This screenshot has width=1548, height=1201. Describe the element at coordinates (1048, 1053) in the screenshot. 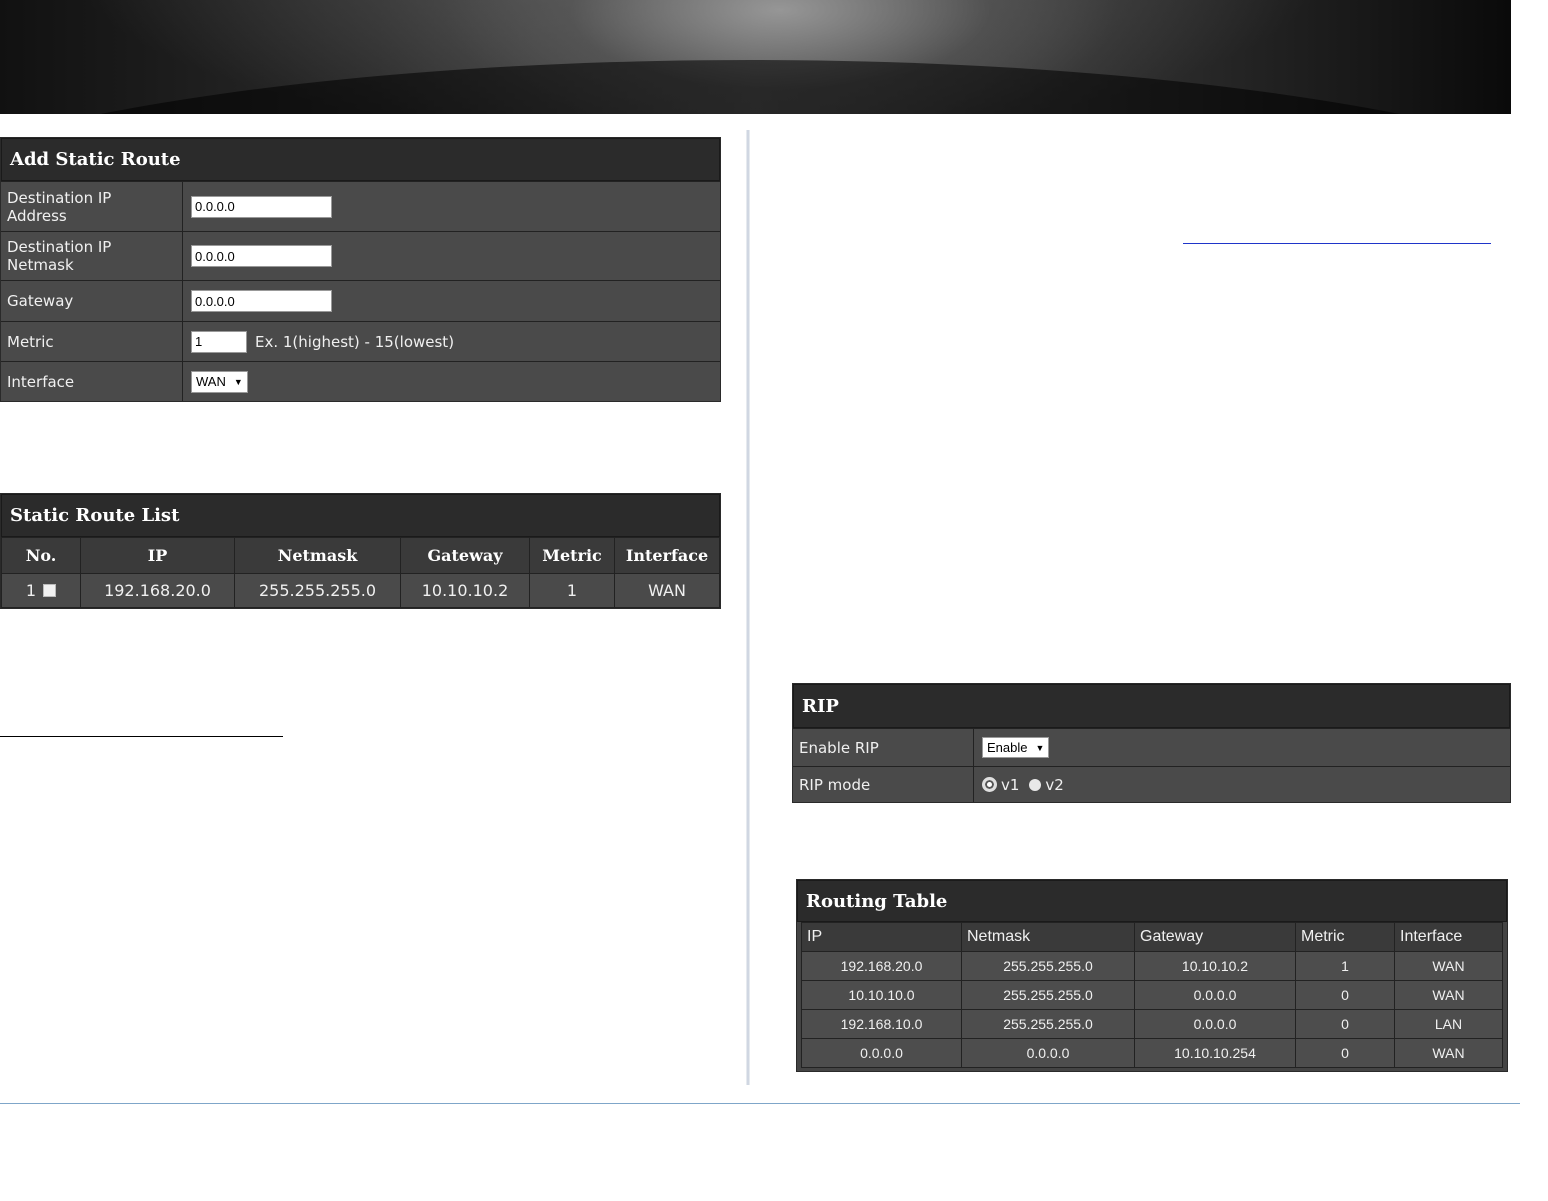

I see `rt-netmask: 0.0.0.0` at that location.